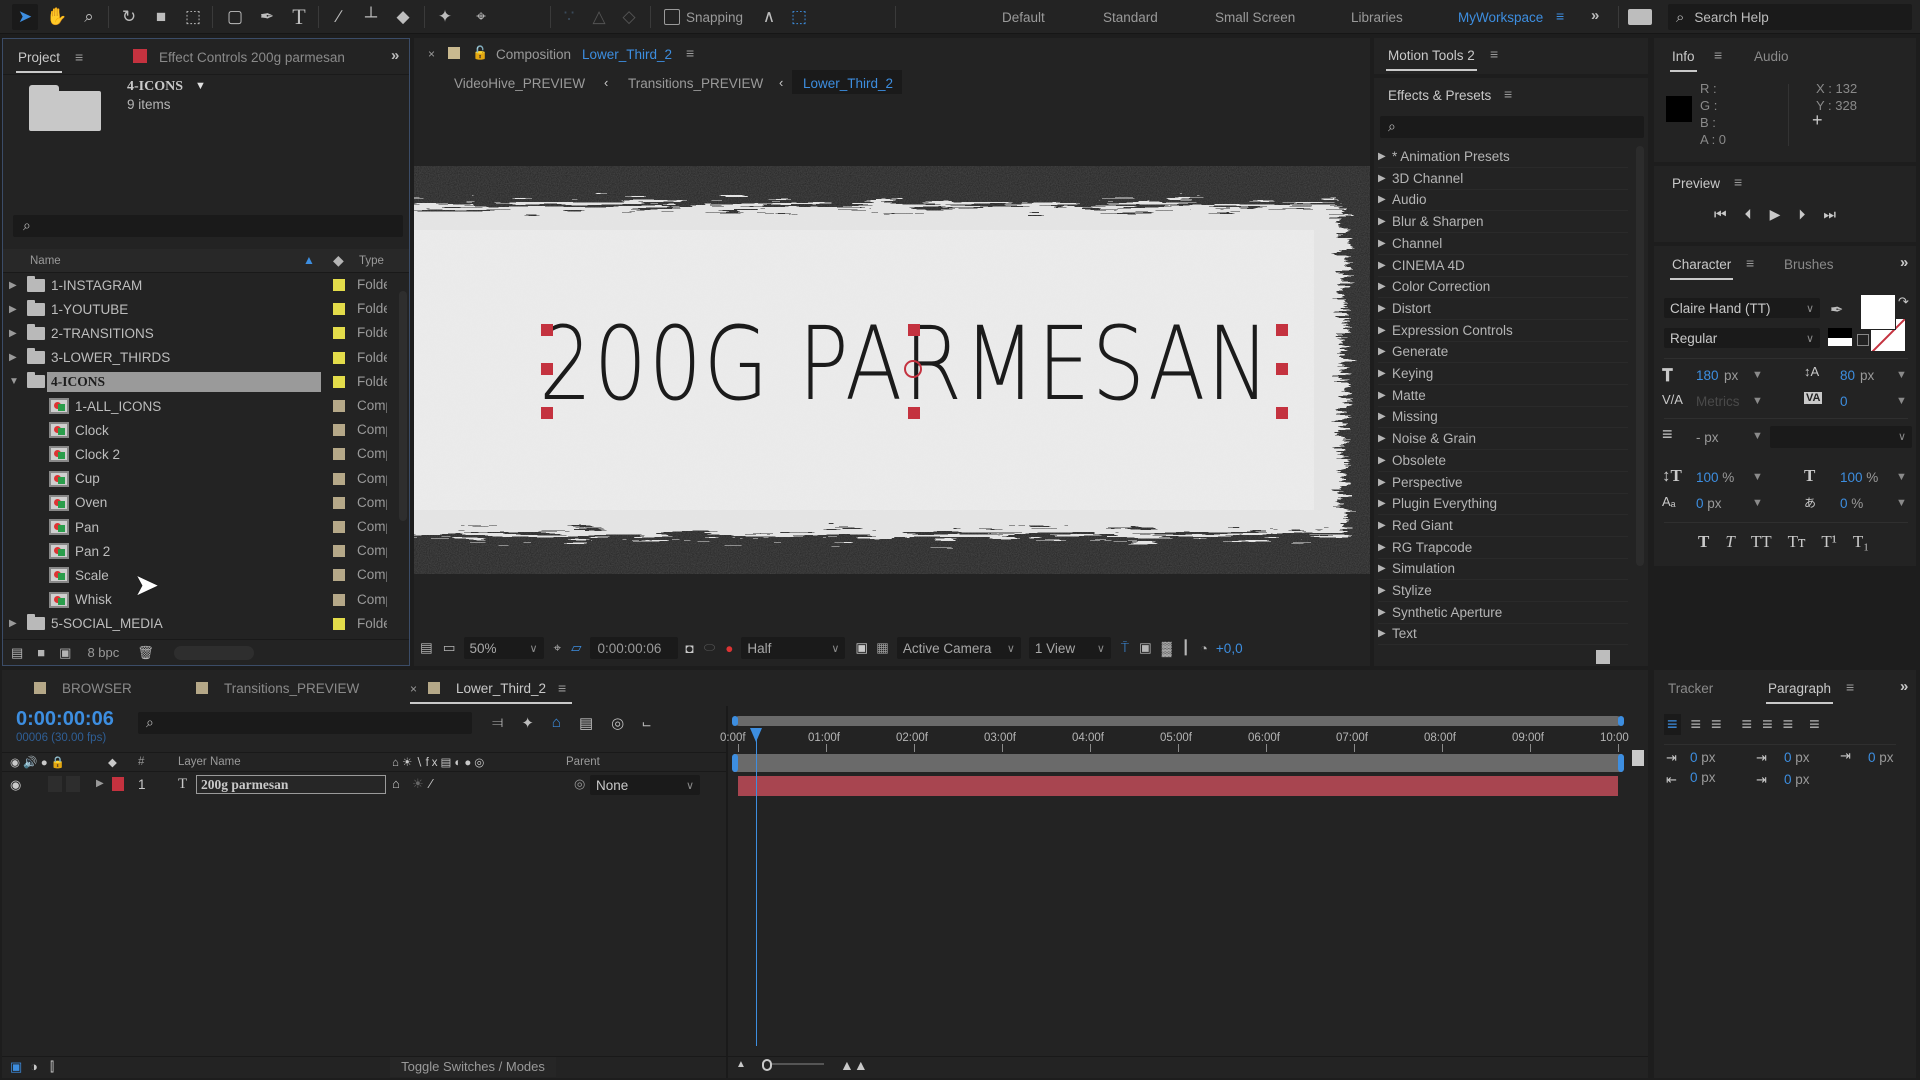 This screenshot has height=1080, width=1920. I want to click on comp-menu-icon: ≡, so click(690, 53).